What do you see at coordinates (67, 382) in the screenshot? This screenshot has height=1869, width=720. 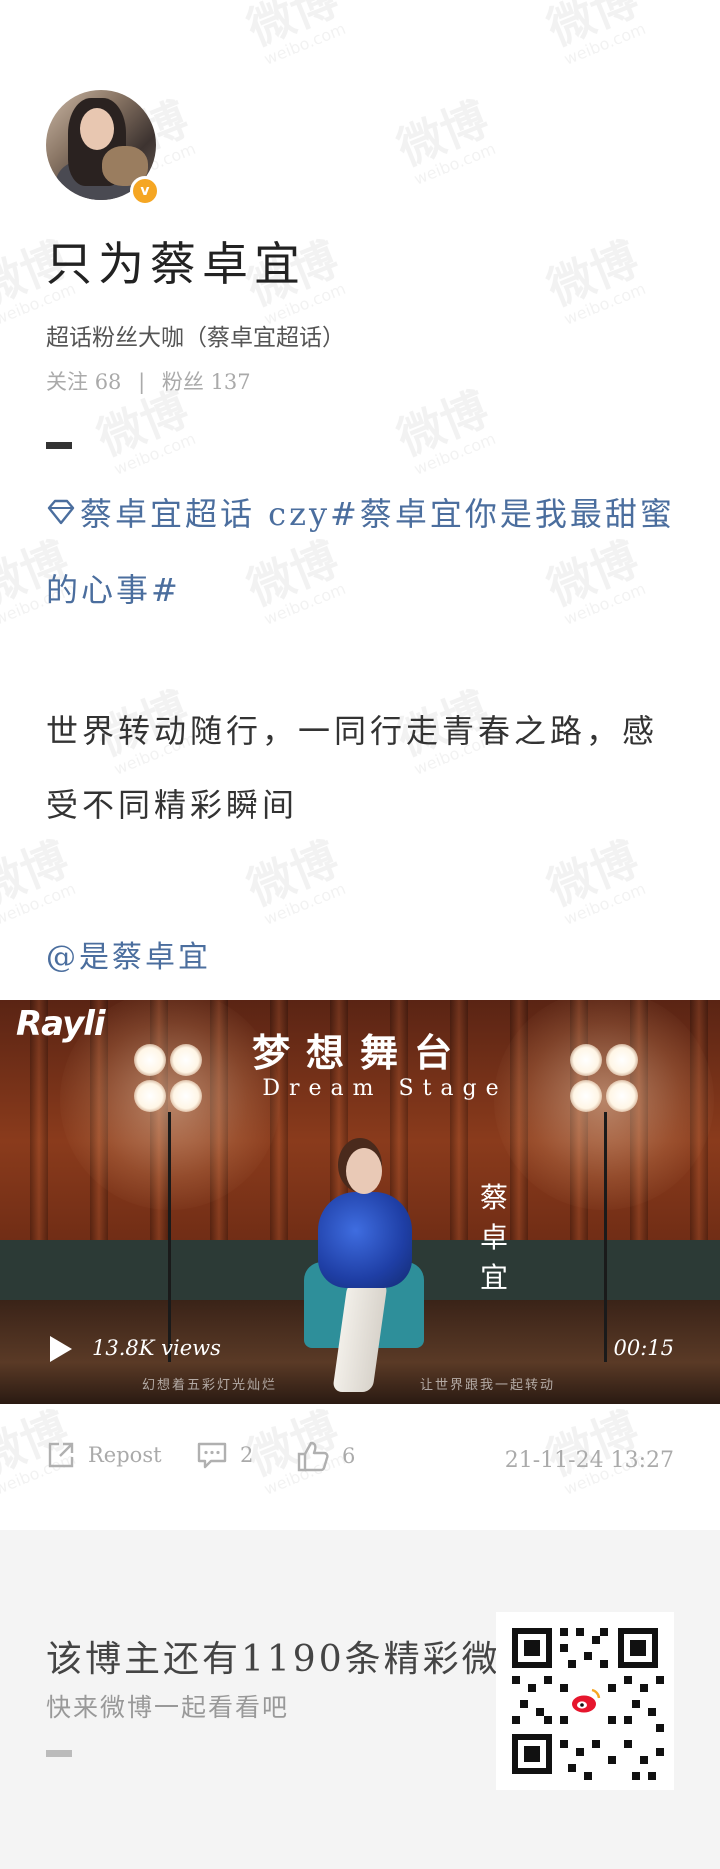 I see `following-label: 关注` at bounding box center [67, 382].